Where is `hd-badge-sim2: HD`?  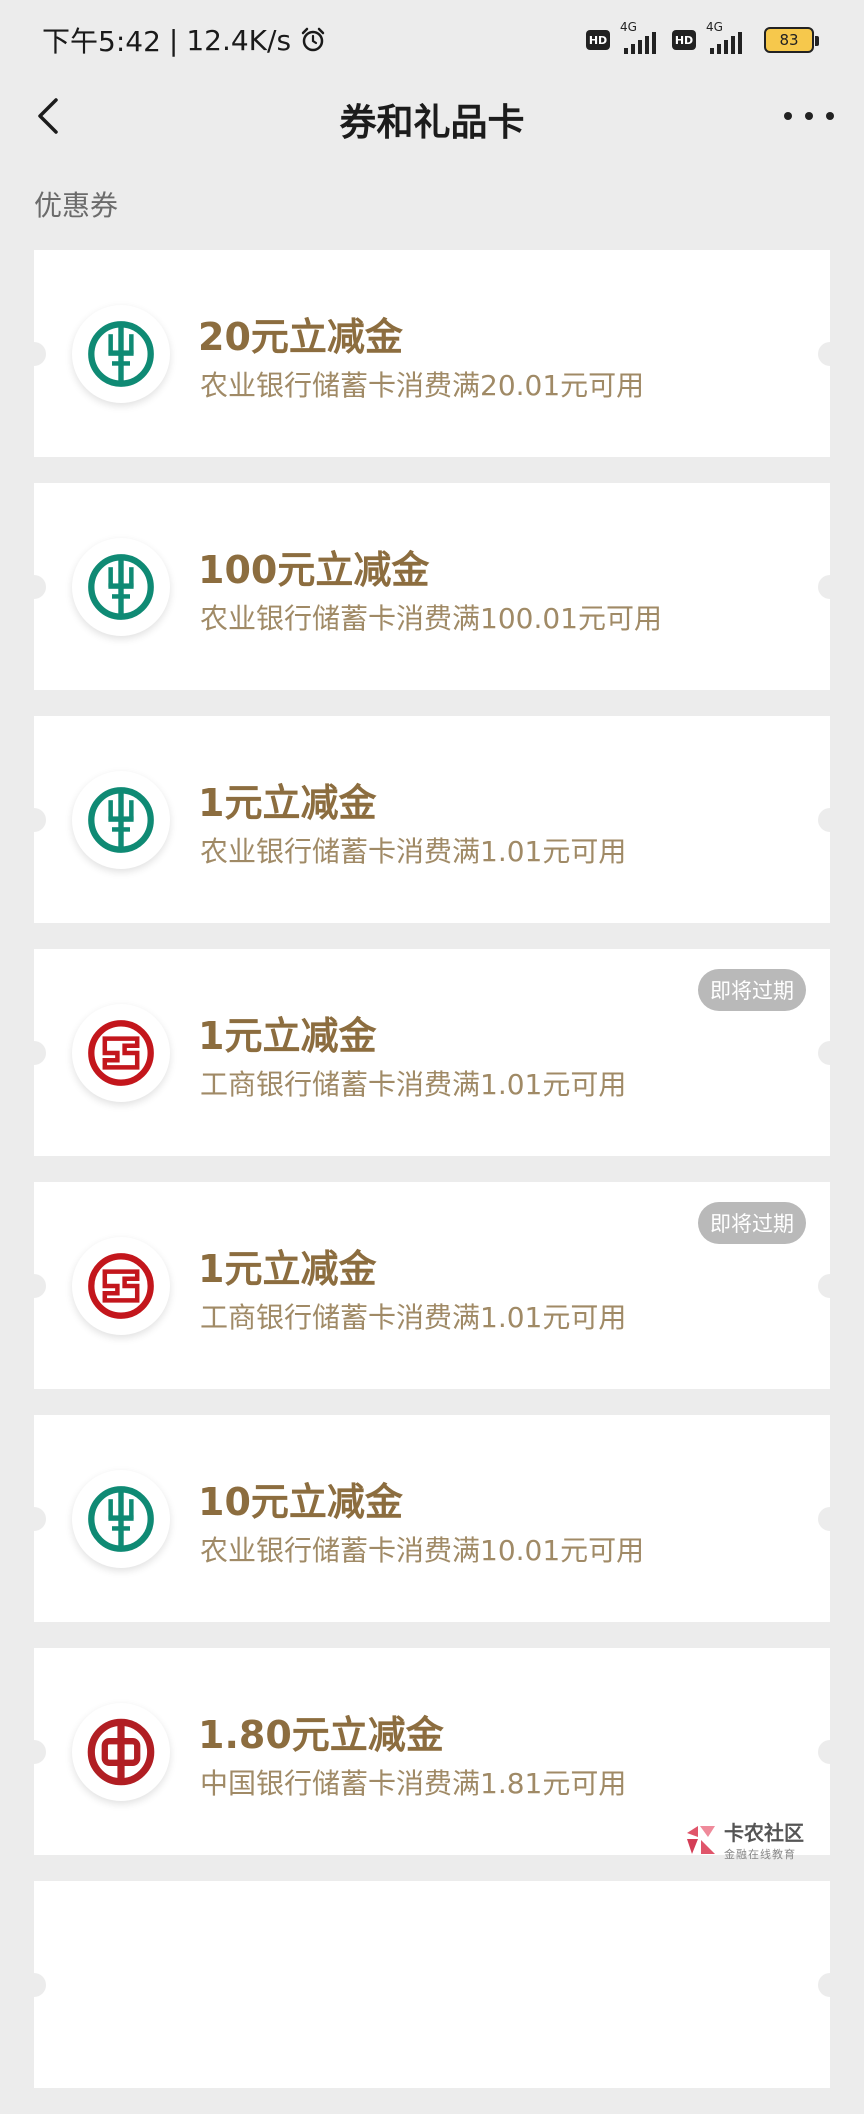 hd-badge-sim2: HD is located at coordinates (684, 40).